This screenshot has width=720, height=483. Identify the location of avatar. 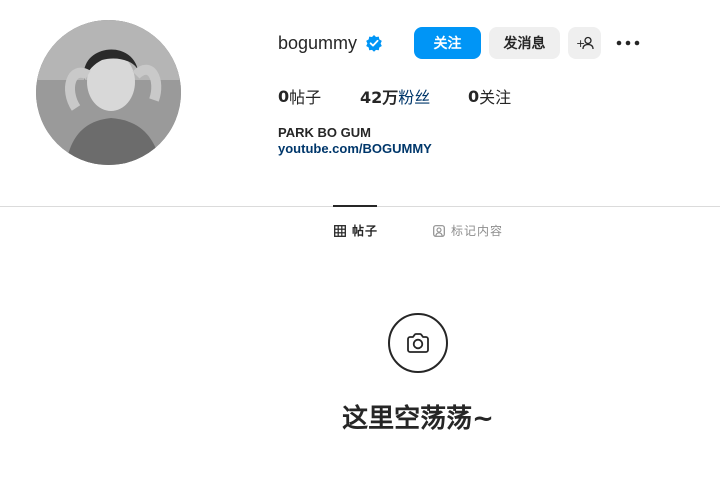
(108, 92).